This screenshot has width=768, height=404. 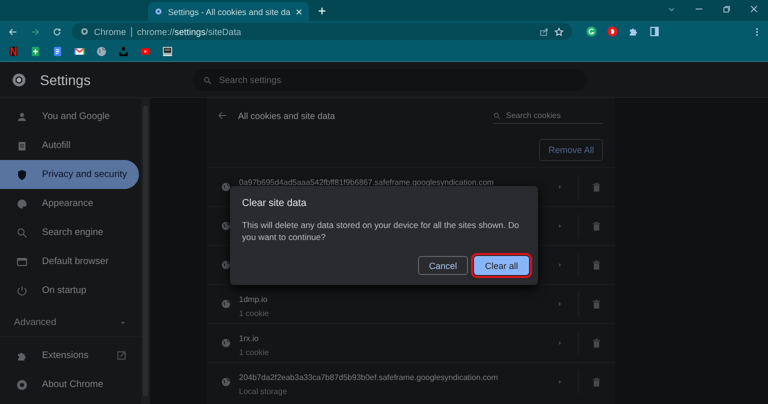 What do you see at coordinates (287, 115) in the screenshot?
I see `page-title: All cookies and site data` at bounding box center [287, 115].